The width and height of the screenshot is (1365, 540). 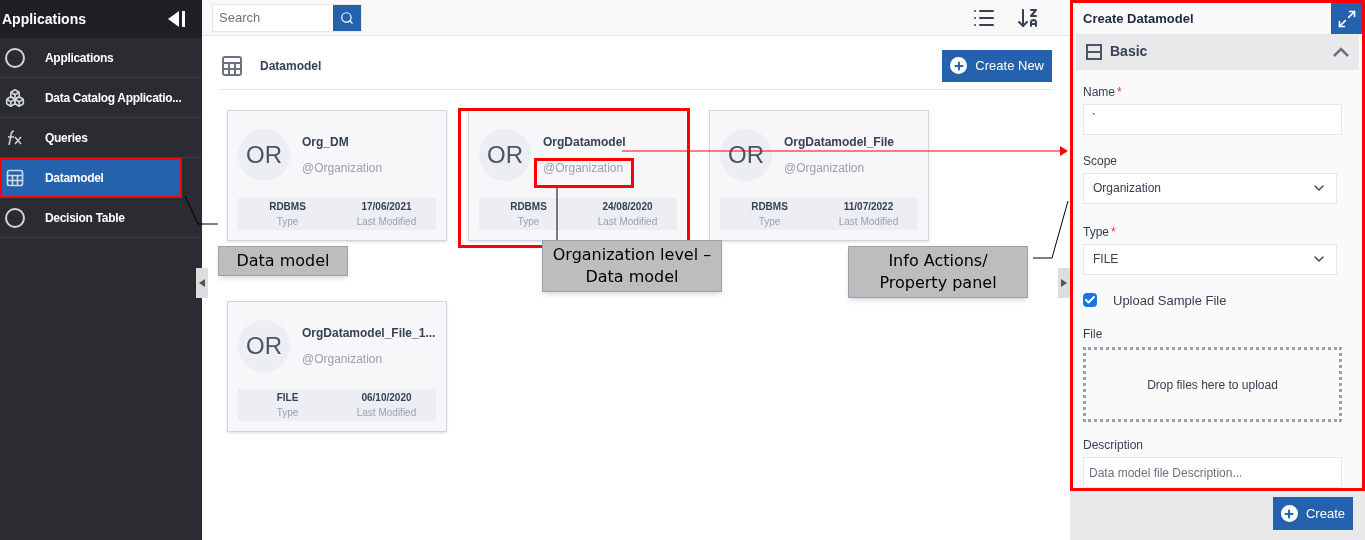 I want to click on date-value: 11/07/2022, so click(x=868, y=207).